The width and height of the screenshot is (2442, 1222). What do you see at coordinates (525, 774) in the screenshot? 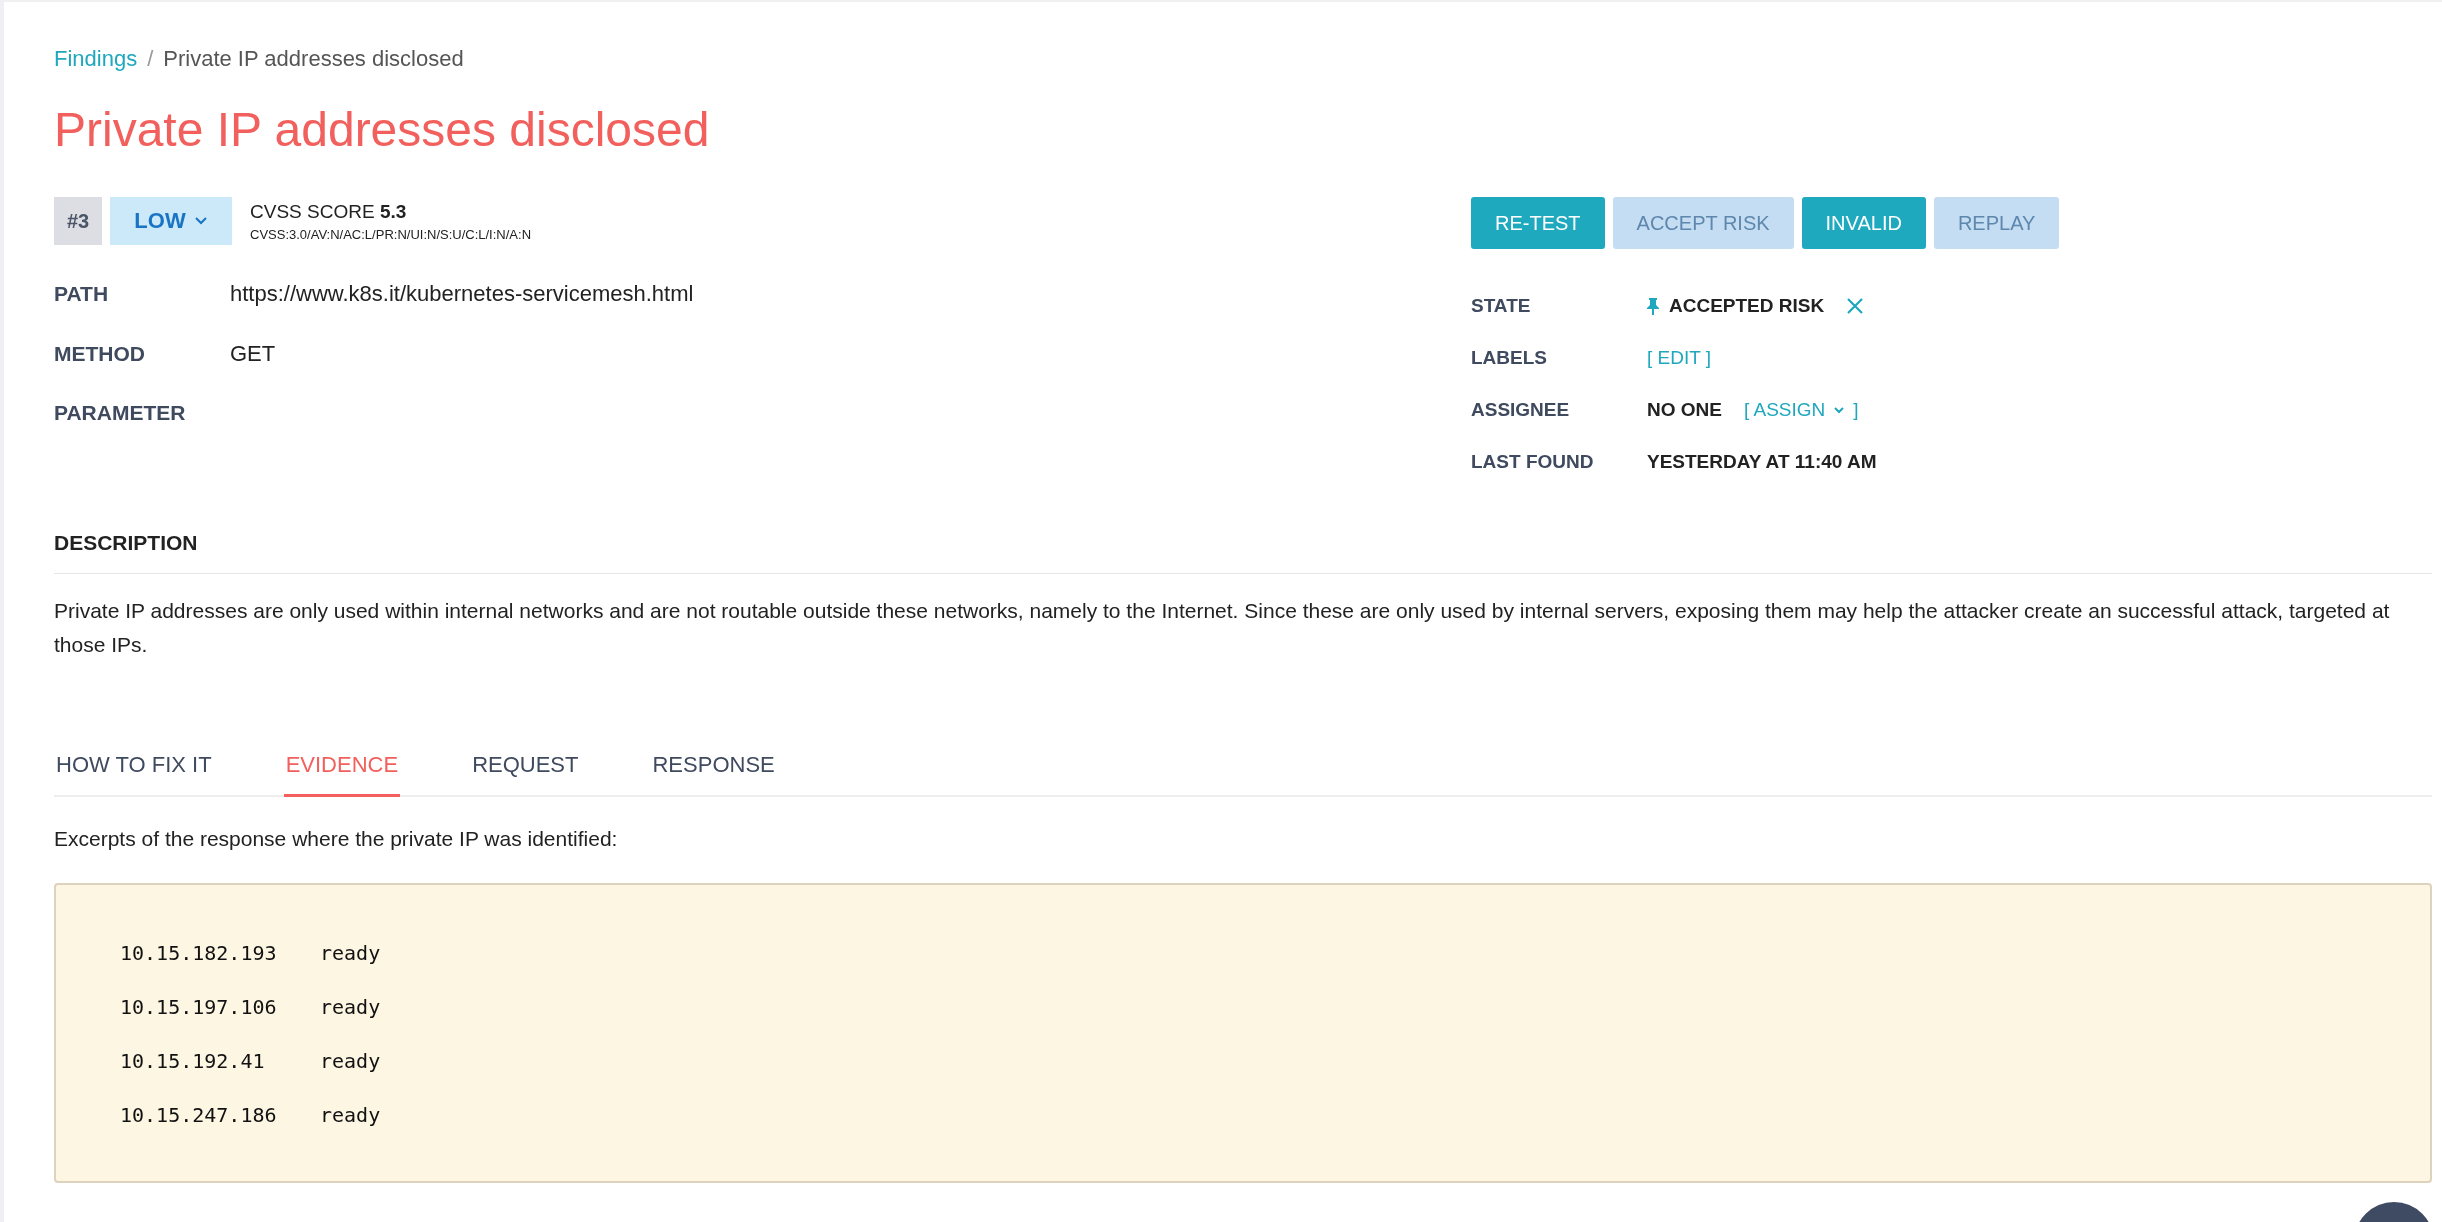
I see `tab: REQUEST` at bounding box center [525, 774].